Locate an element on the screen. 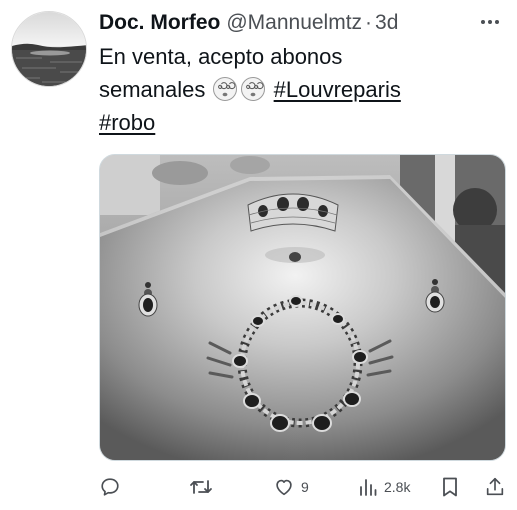  reply-icon is located at coordinates (110, 487).